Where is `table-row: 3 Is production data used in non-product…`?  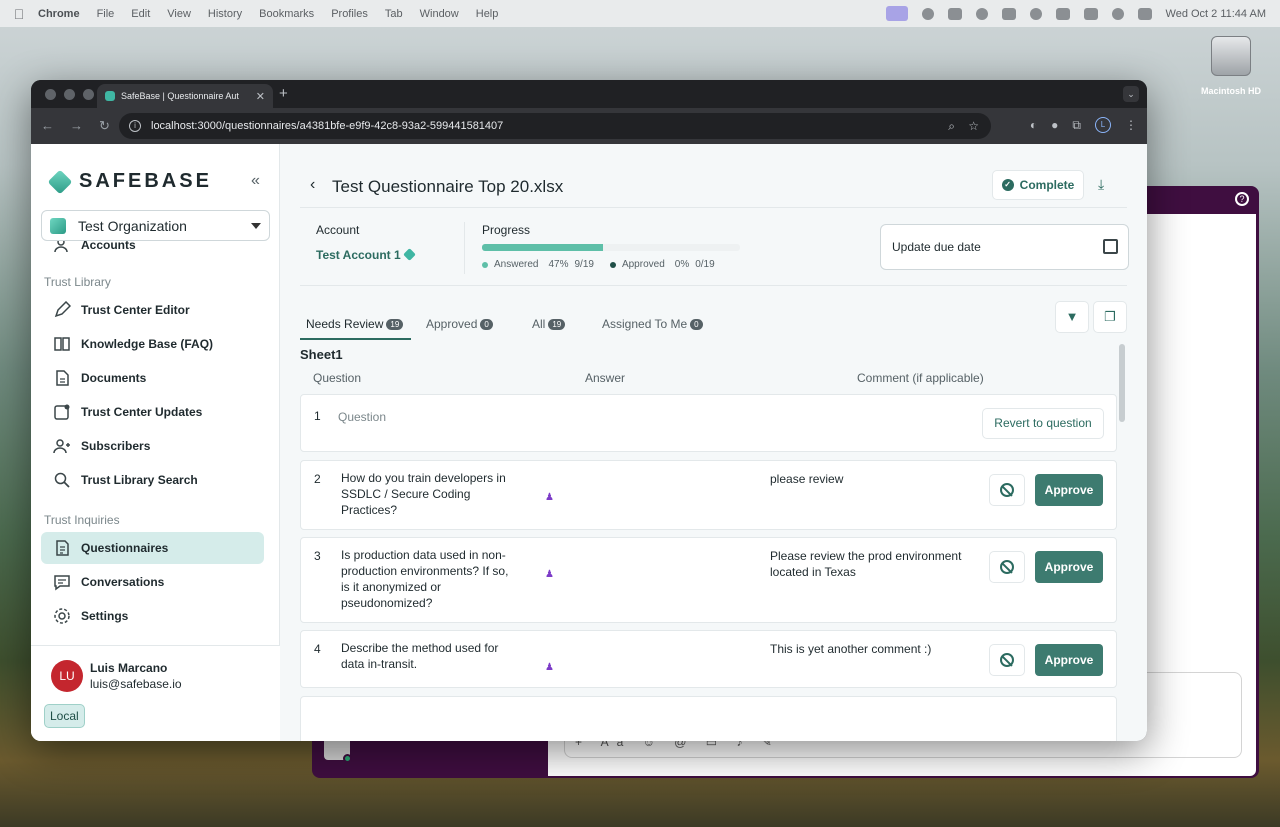 table-row: 3 Is production data used in non-product… is located at coordinates (708, 580).